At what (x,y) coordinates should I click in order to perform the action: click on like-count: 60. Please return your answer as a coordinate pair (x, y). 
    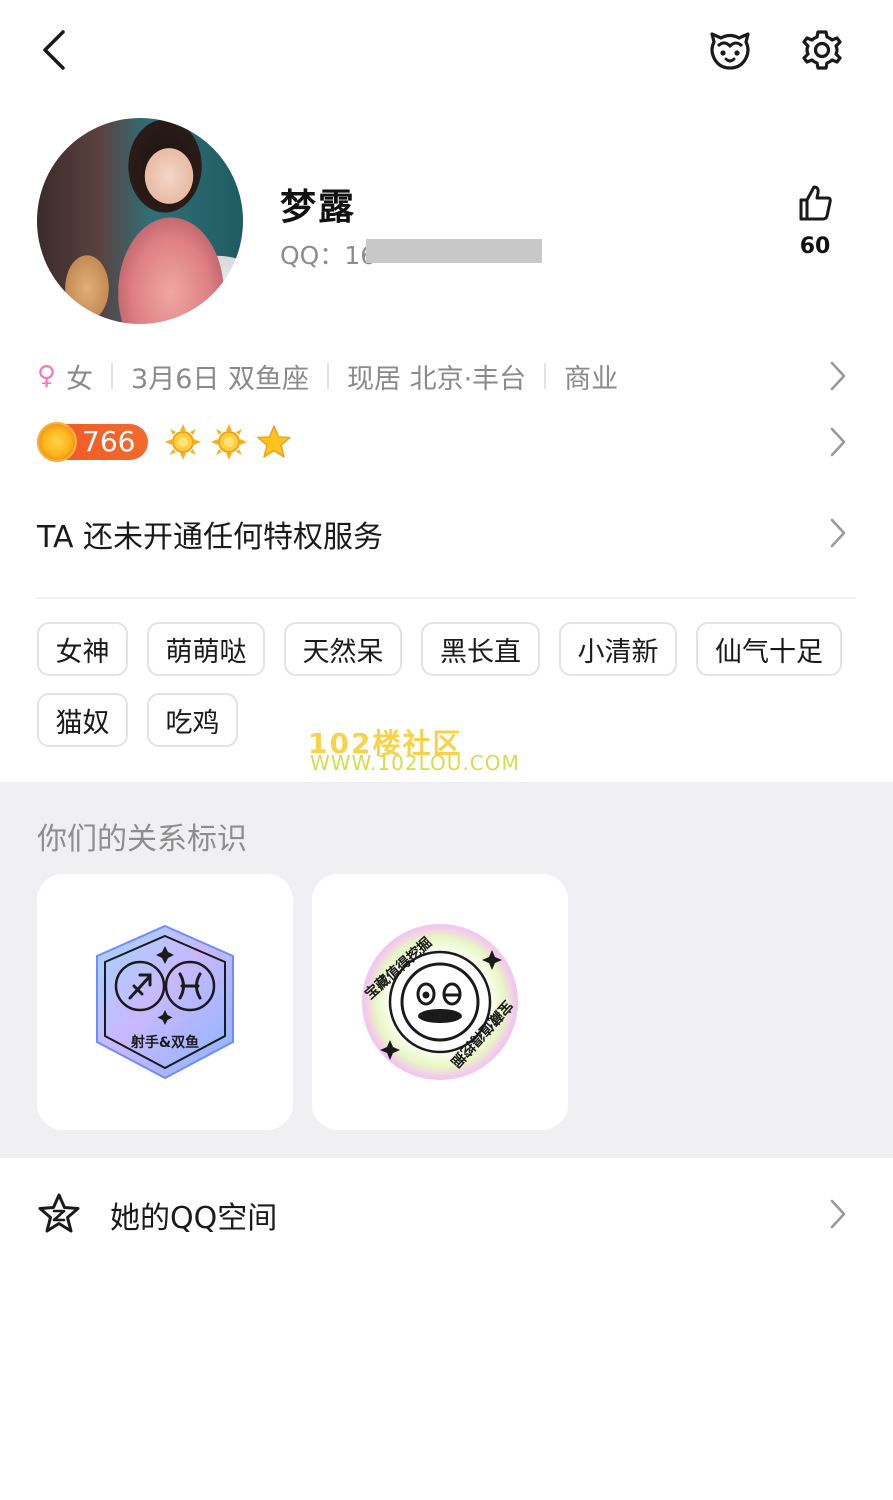
    Looking at the image, I should click on (815, 246).